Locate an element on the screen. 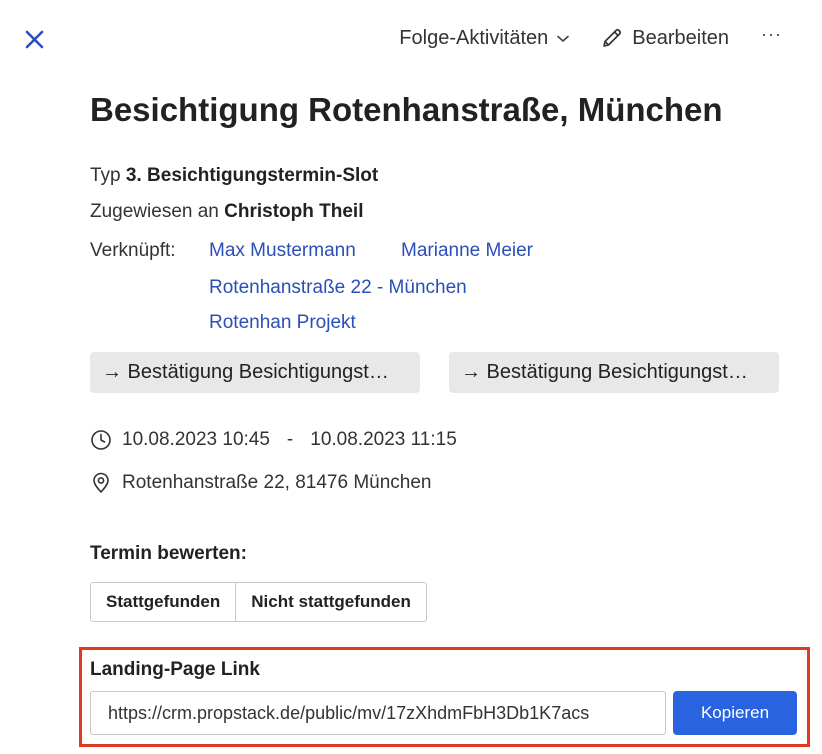 This screenshot has height=754, width=822. activity-type-row: Typ 3. Besichtigungstermin-Slot is located at coordinates (234, 176).